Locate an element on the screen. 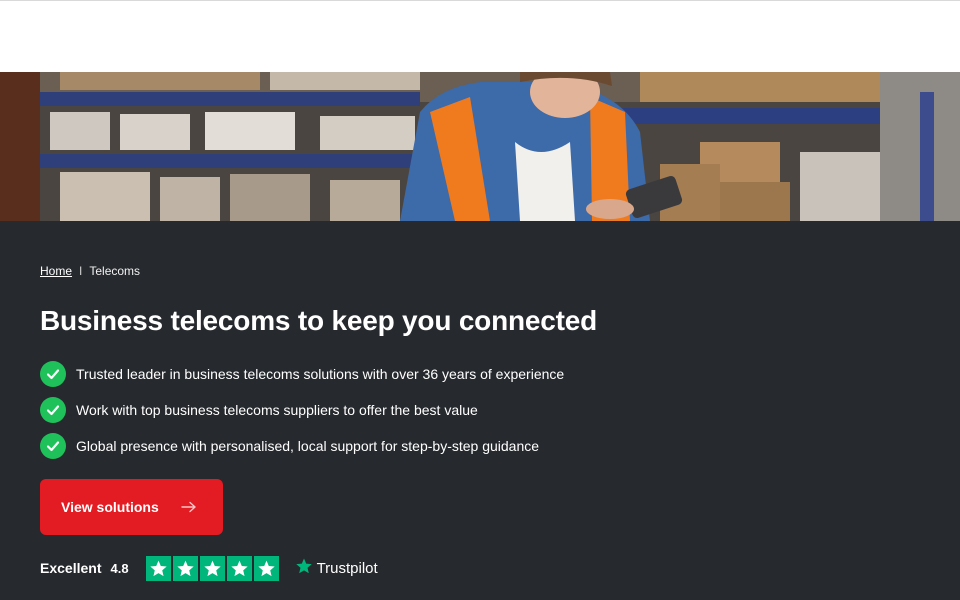 This screenshot has width=960, height=600. trustpilot-star-icon is located at coordinates (304, 568).